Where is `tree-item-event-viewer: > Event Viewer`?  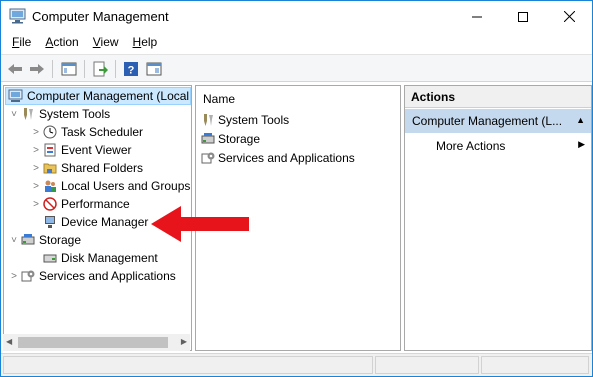
tree-item-event-viewer: > Event Viewer is located at coordinates (80, 150).